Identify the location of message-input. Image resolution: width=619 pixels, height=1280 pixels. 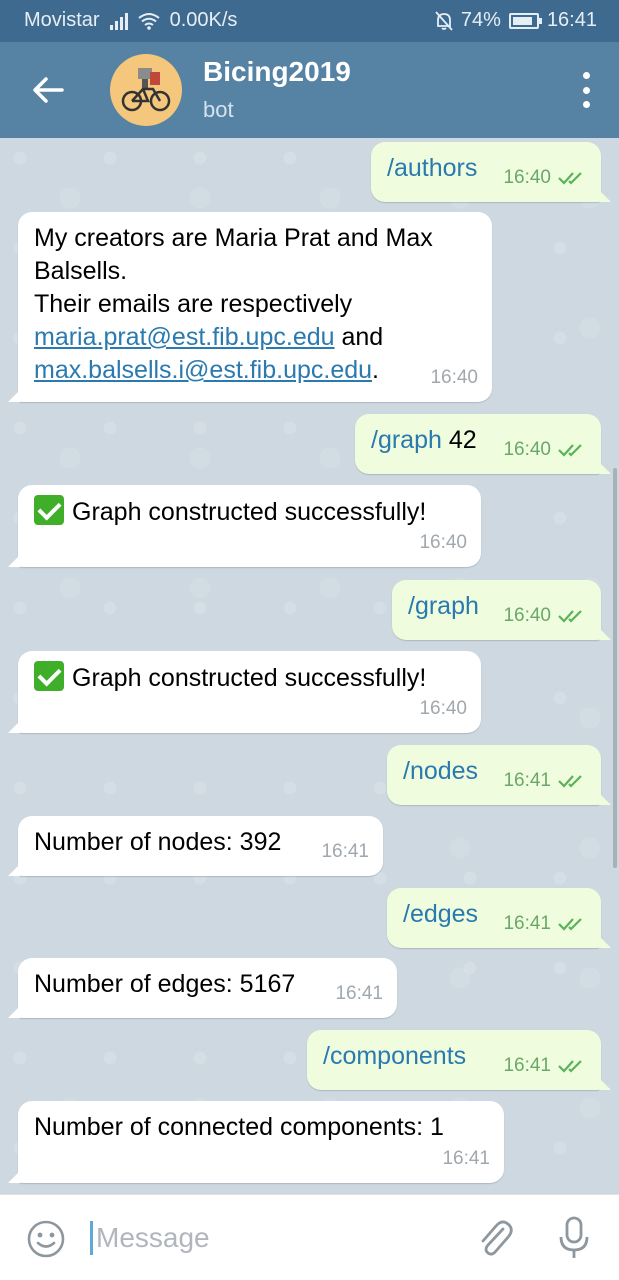
(276, 1238).